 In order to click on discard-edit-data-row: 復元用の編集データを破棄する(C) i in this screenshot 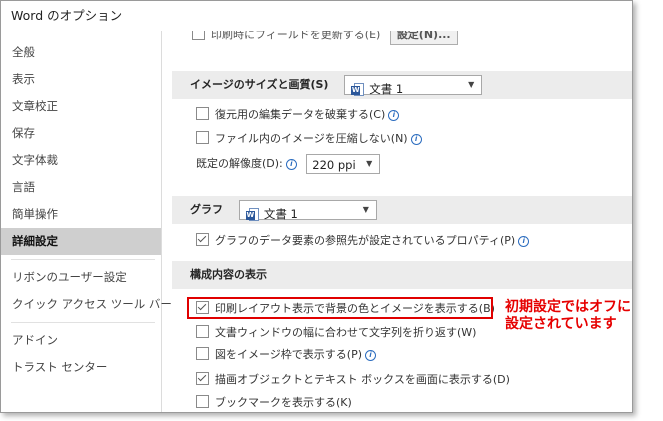, I will do `click(298, 115)`.